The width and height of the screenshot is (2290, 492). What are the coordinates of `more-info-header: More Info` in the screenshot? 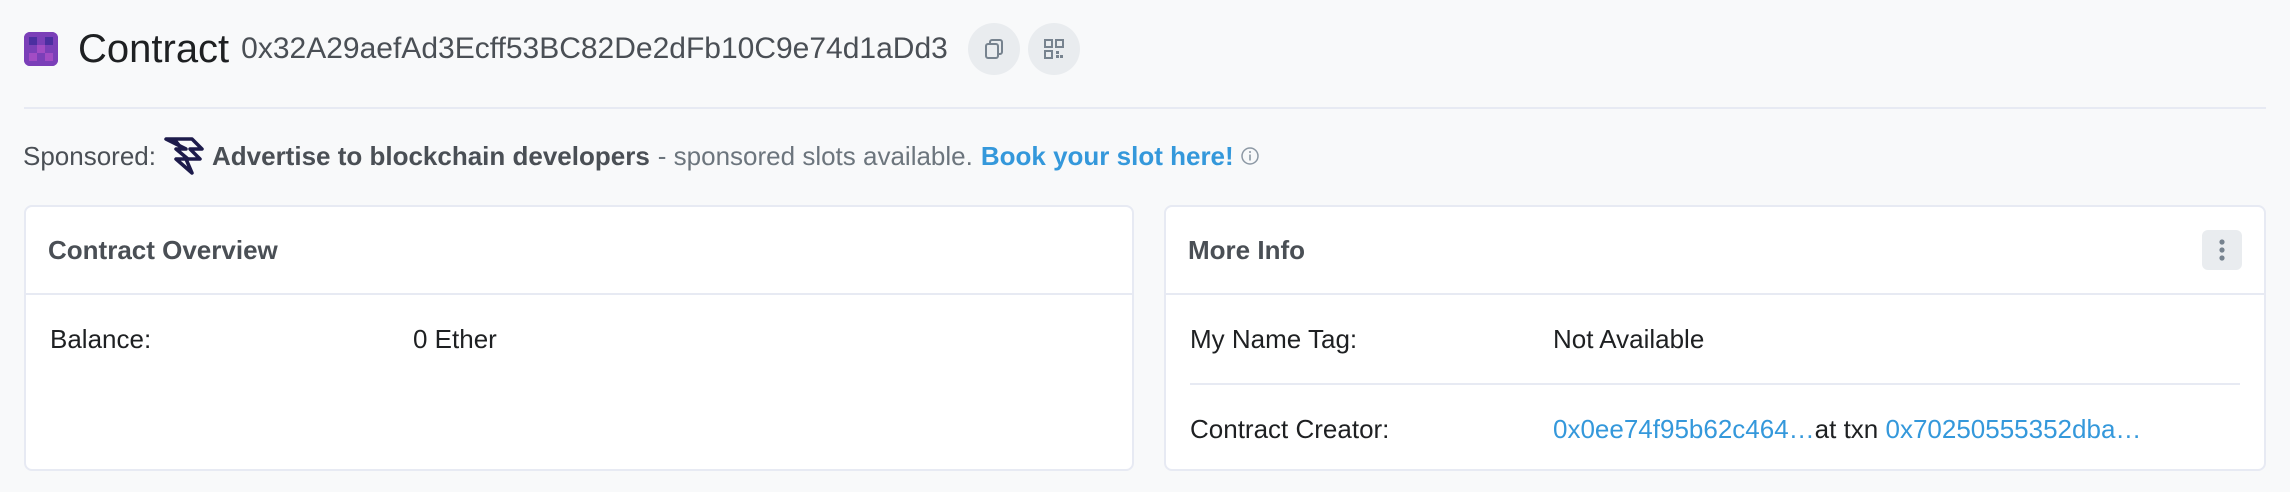 It's located at (1715, 251).